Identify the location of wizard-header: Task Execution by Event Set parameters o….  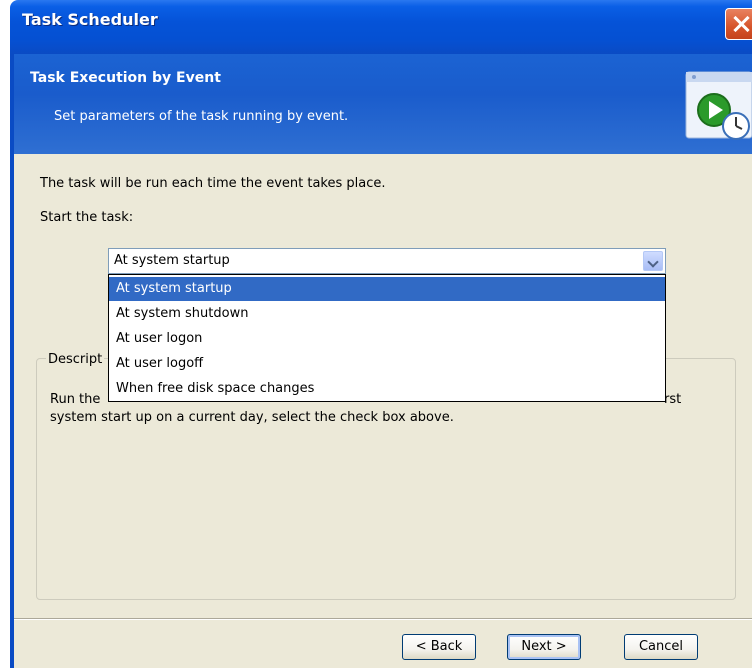
(383, 104).